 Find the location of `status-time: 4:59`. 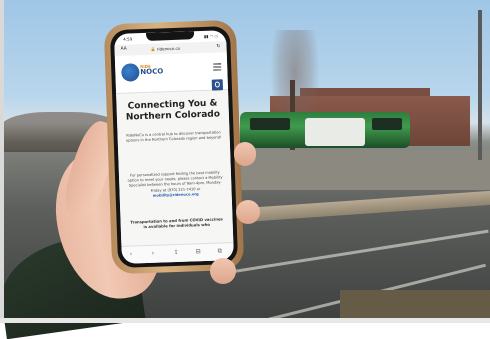

status-time: 4:59 is located at coordinates (128, 39).